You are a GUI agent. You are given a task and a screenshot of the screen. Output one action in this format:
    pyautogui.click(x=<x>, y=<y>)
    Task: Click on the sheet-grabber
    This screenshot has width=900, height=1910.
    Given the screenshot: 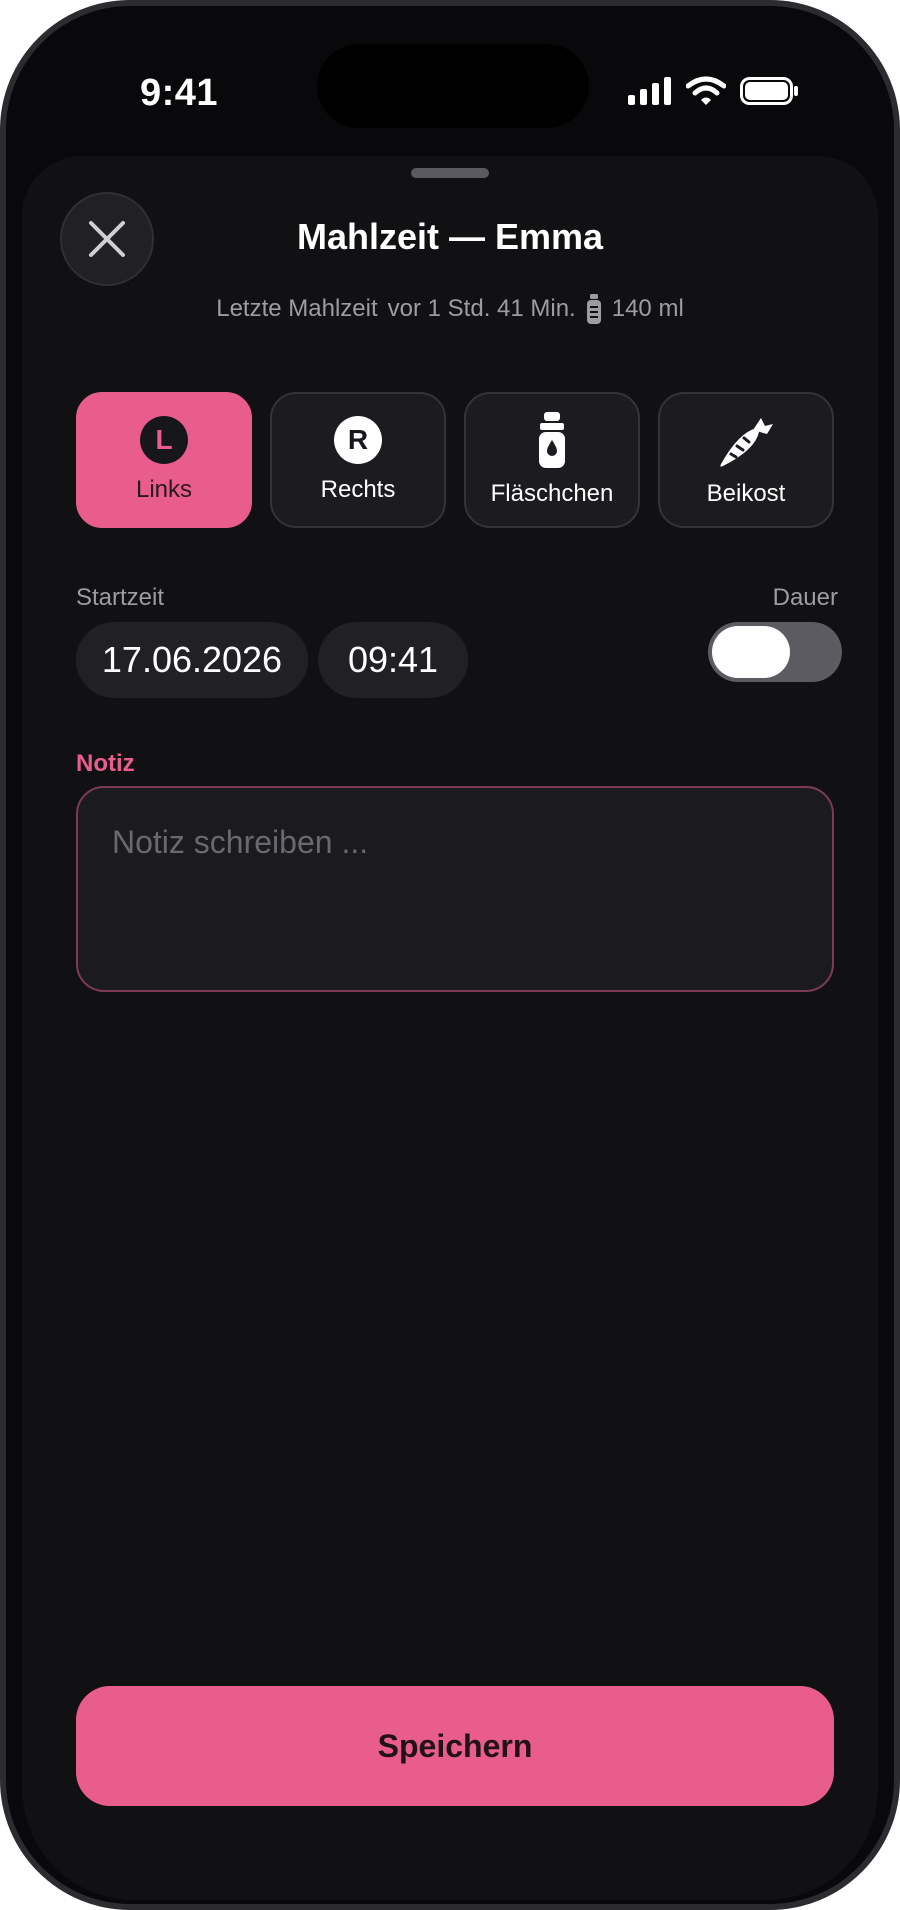 What is the action you would take?
    pyautogui.click(x=450, y=173)
    